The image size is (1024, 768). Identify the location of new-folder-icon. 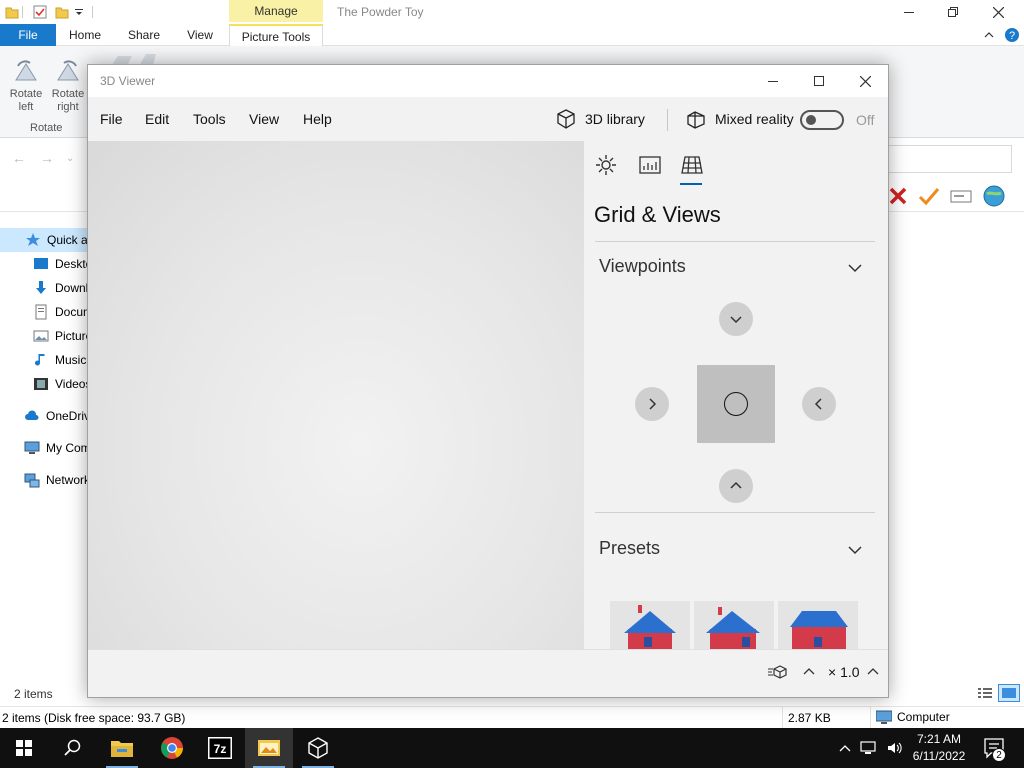
(62, 12).